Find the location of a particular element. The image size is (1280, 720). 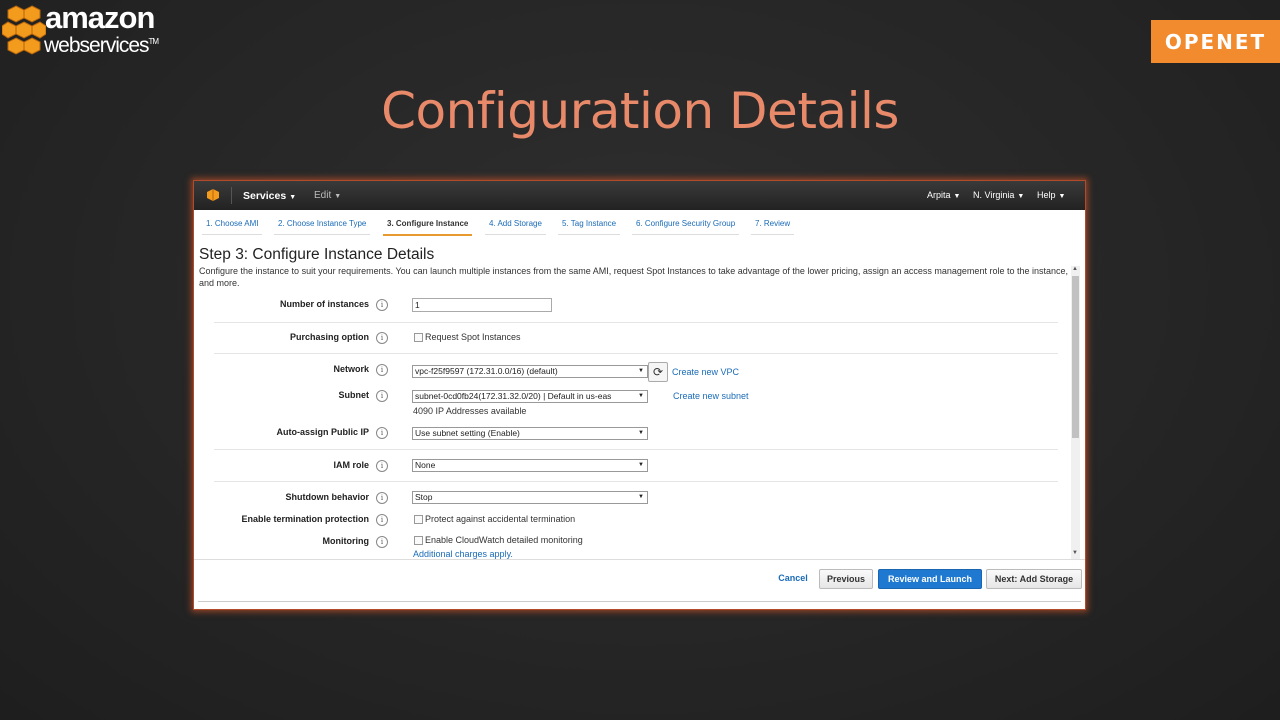

topbar-separator is located at coordinates (231, 195).